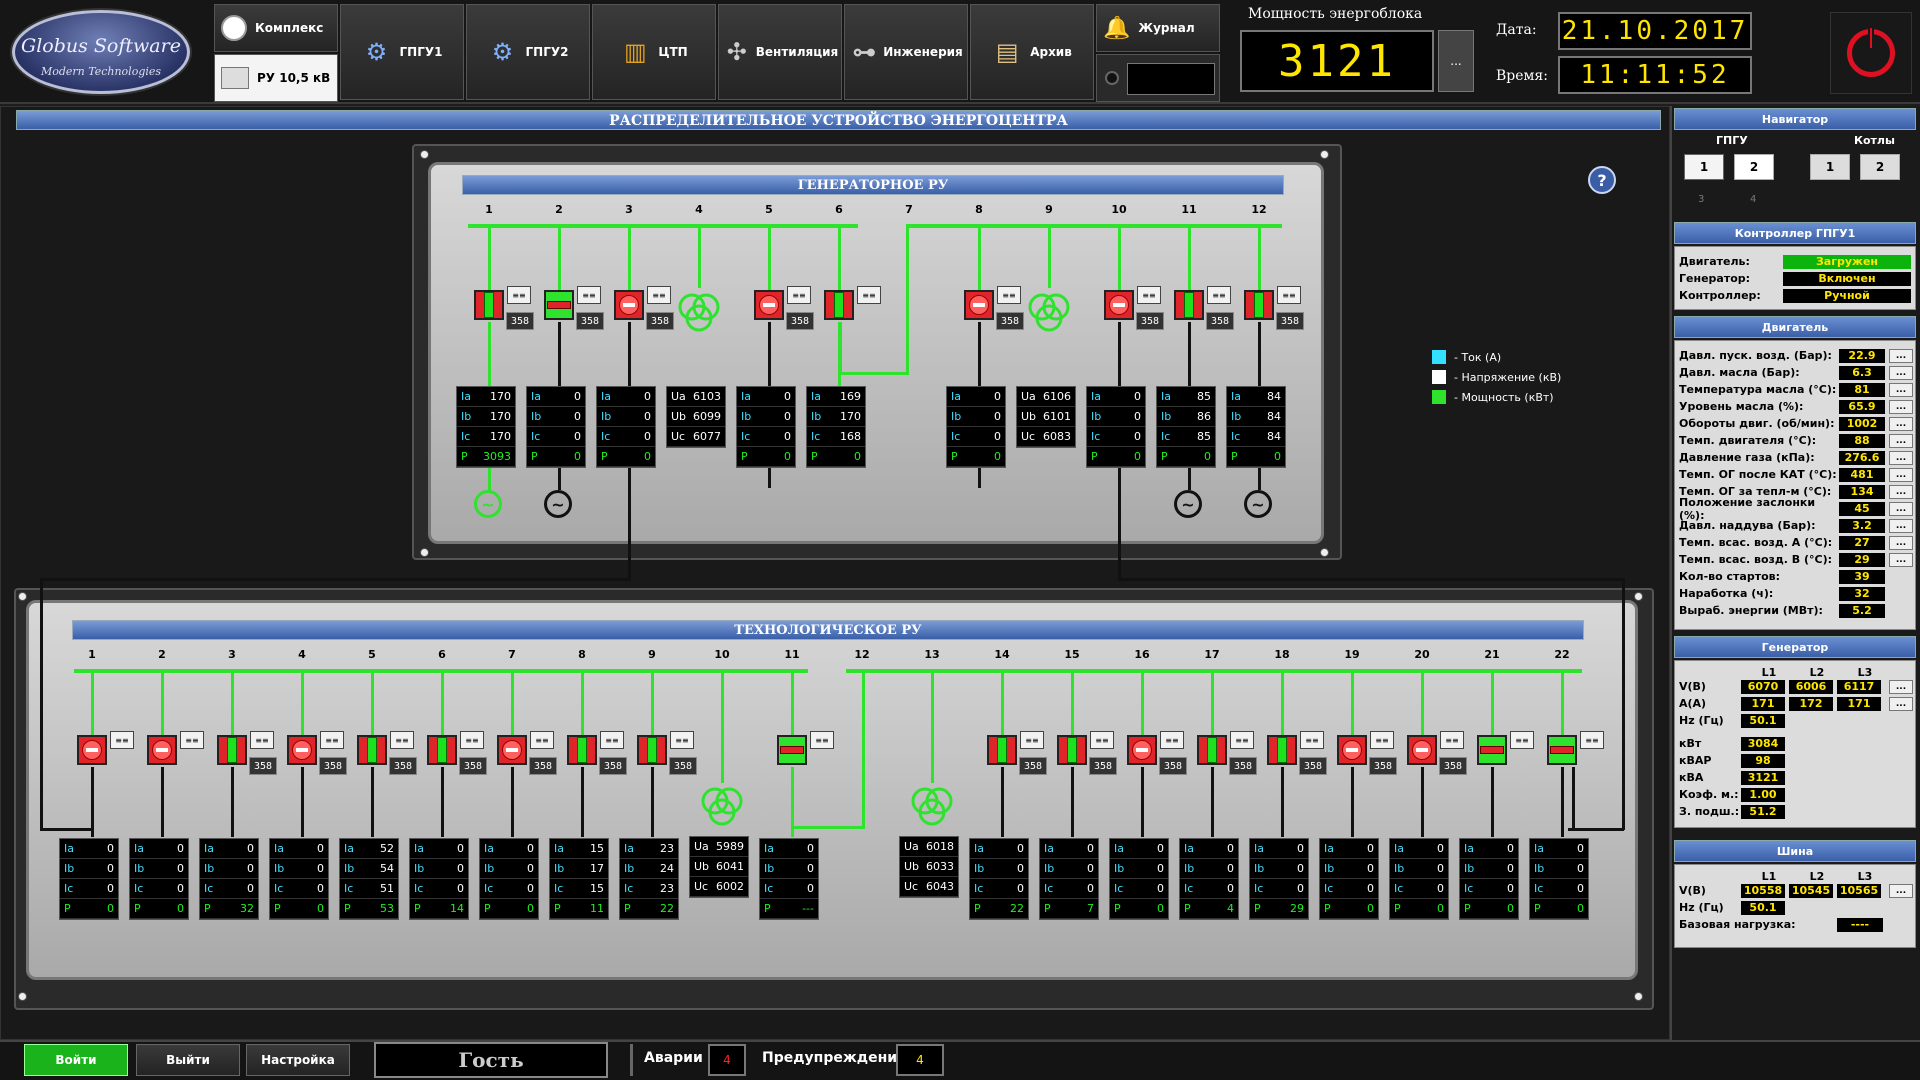  What do you see at coordinates (1754, 167) in the screenshot?
I see `navigator-gpgu-2-button: 2` at bounding box center [1754, 167].